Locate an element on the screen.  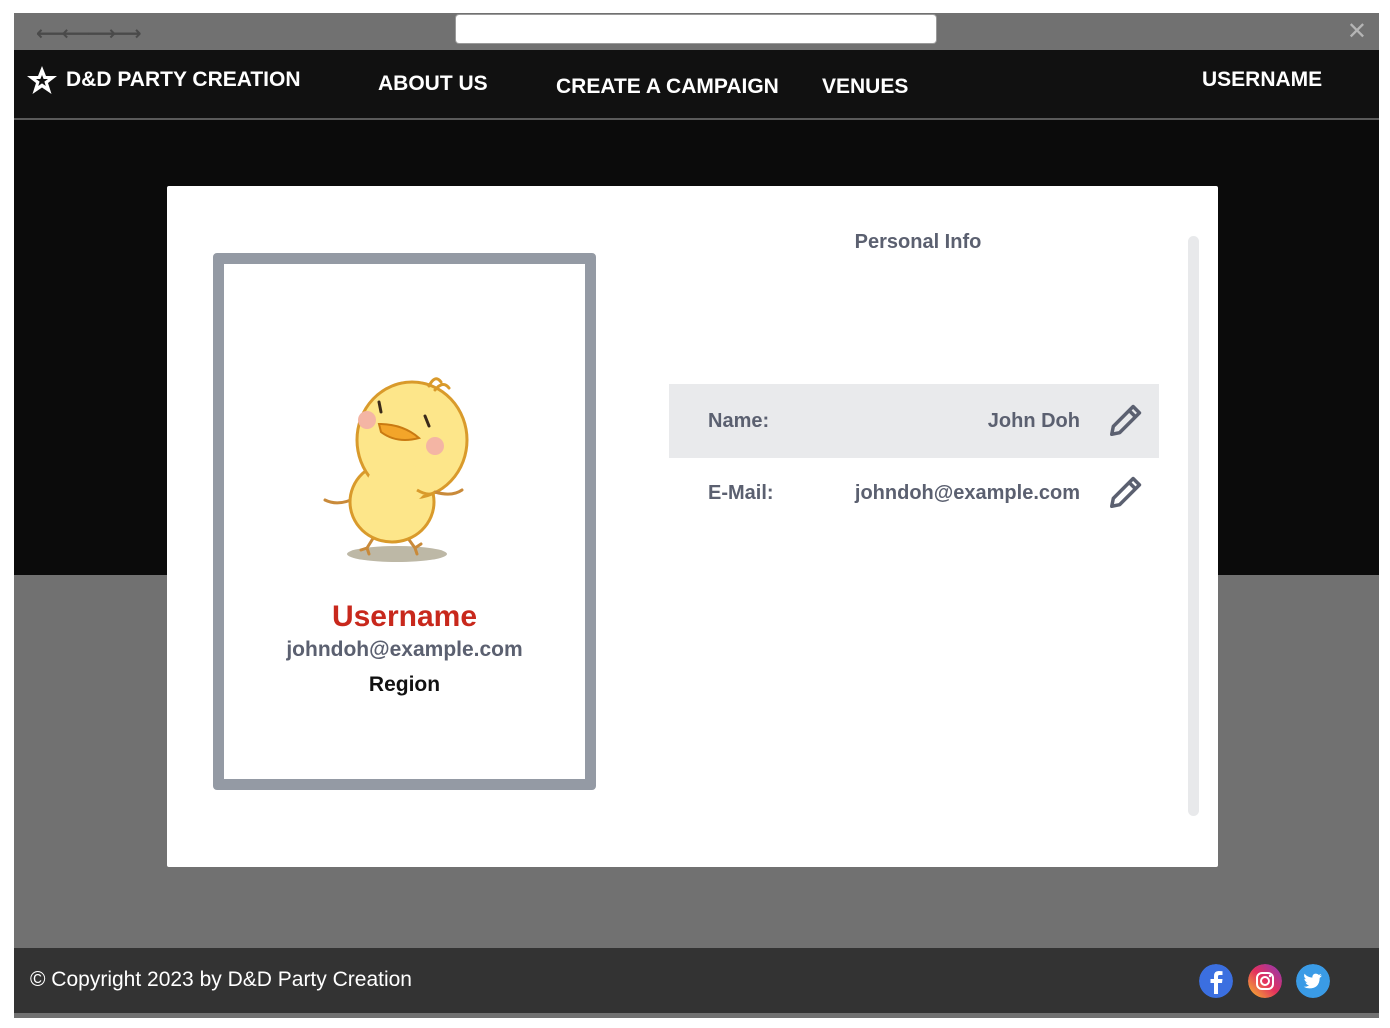
name-label: Name: is located at coordinates (739, 420).